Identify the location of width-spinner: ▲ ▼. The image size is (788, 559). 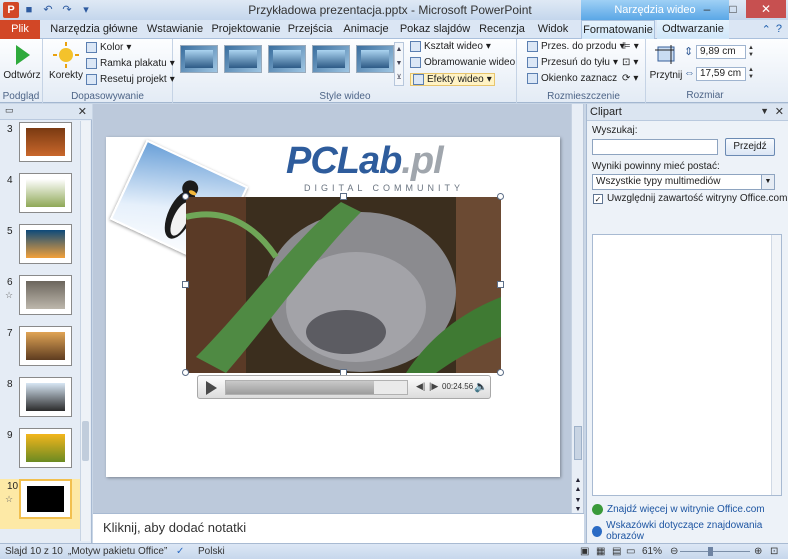
(751, 74).